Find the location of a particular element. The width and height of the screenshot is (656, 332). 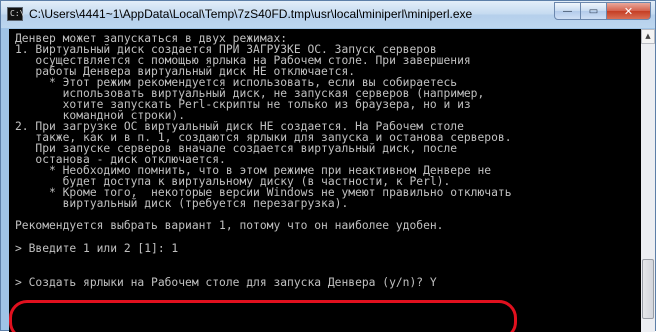

vertical-scrollbar: ▲ is located at coordinates (648, 180).